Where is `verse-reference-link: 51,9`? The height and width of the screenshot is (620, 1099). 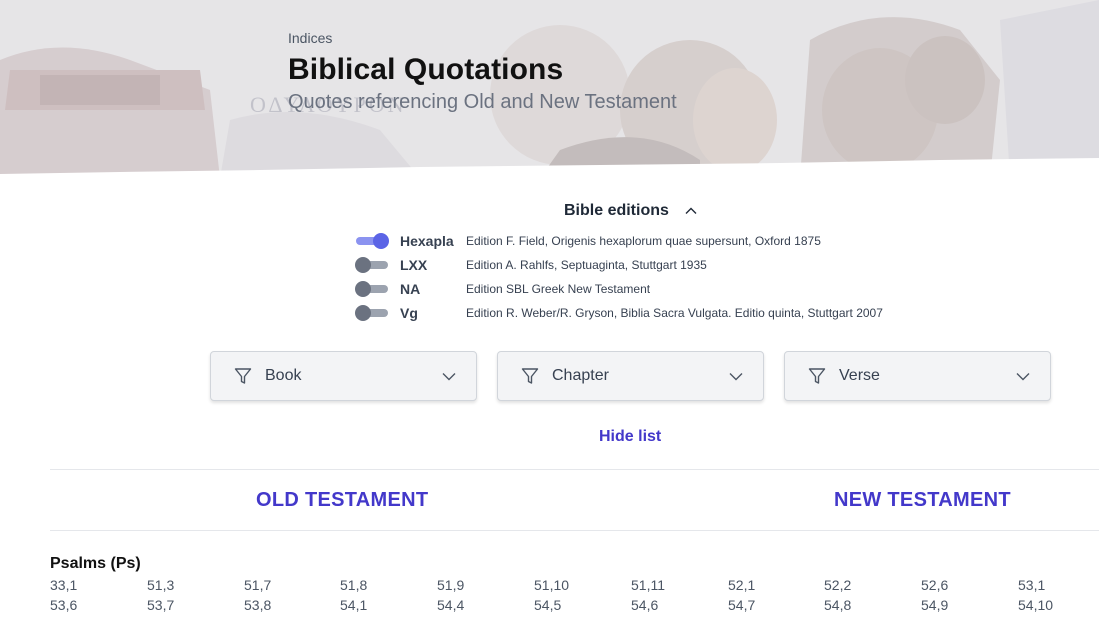
verse-reference-link: 51,9 is located at coordinates (450, 585).